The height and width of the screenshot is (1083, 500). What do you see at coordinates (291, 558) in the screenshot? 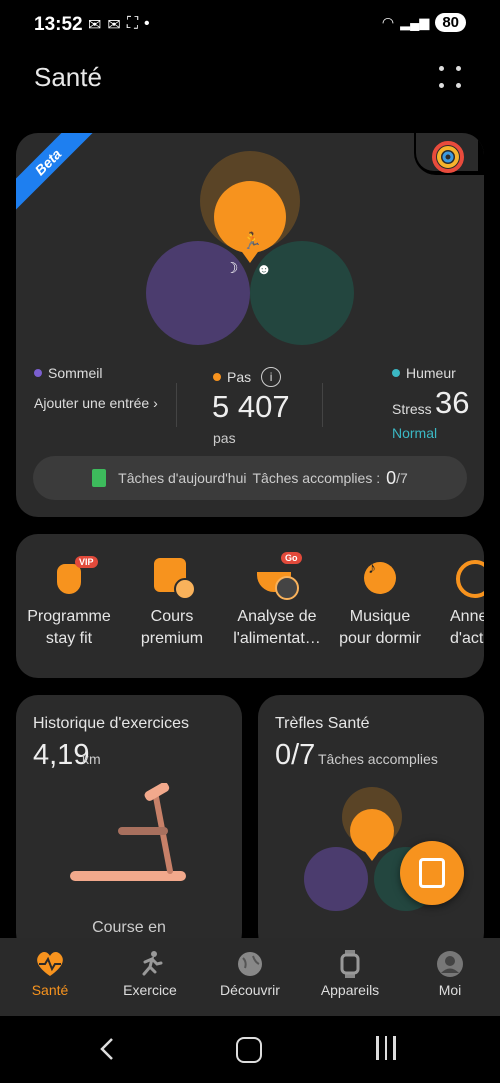
I see `go-badge: Go` at bounding box center [291, 558].